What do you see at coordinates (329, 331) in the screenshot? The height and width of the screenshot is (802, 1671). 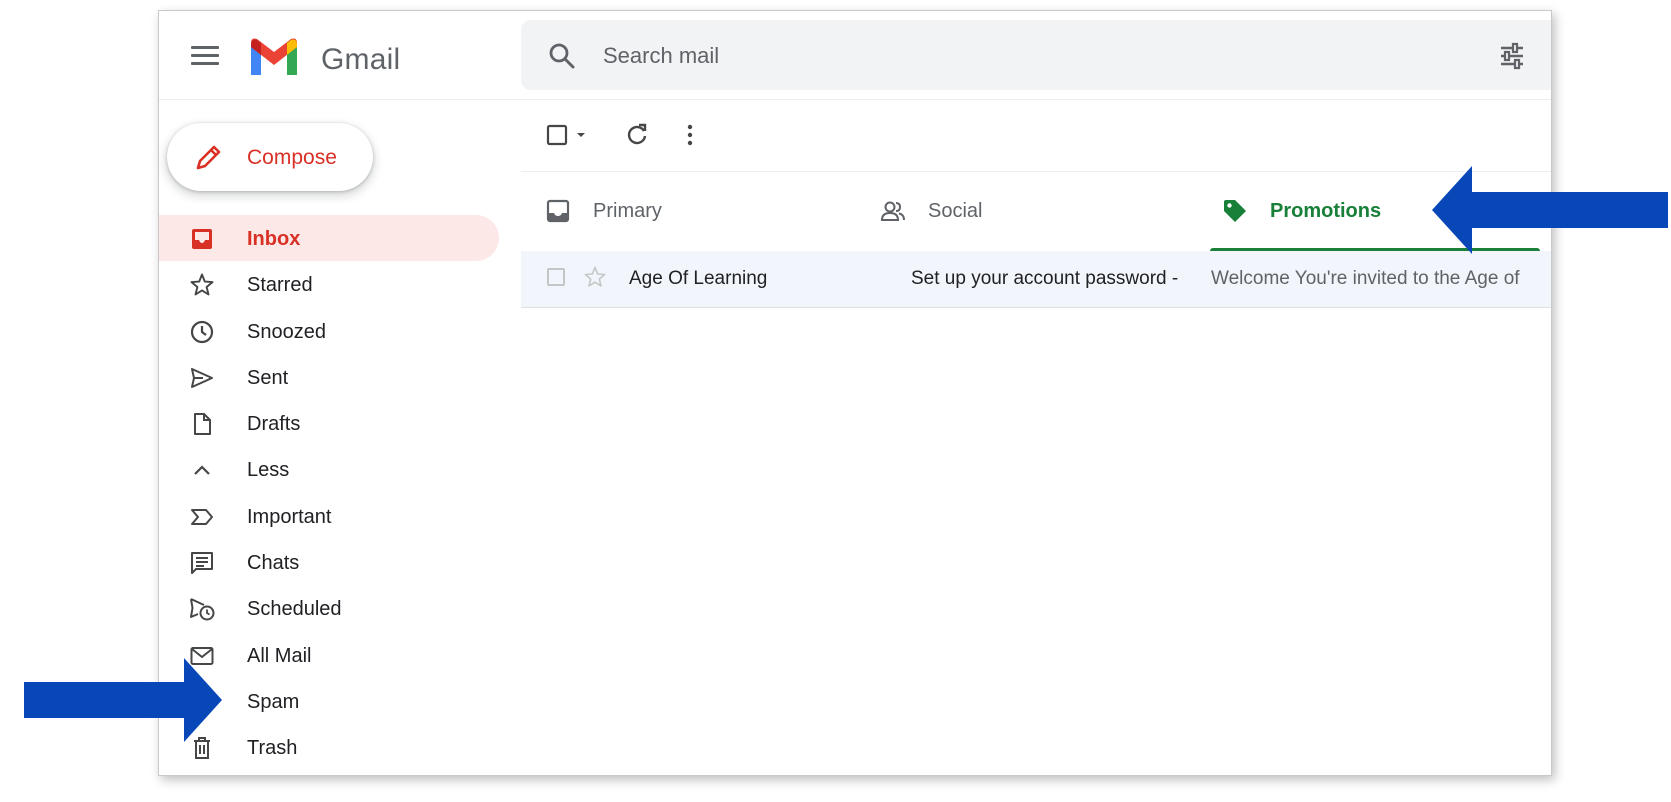 I see `sidebar-item-snoozed: Snoozed` at bounding box center [329, 331].